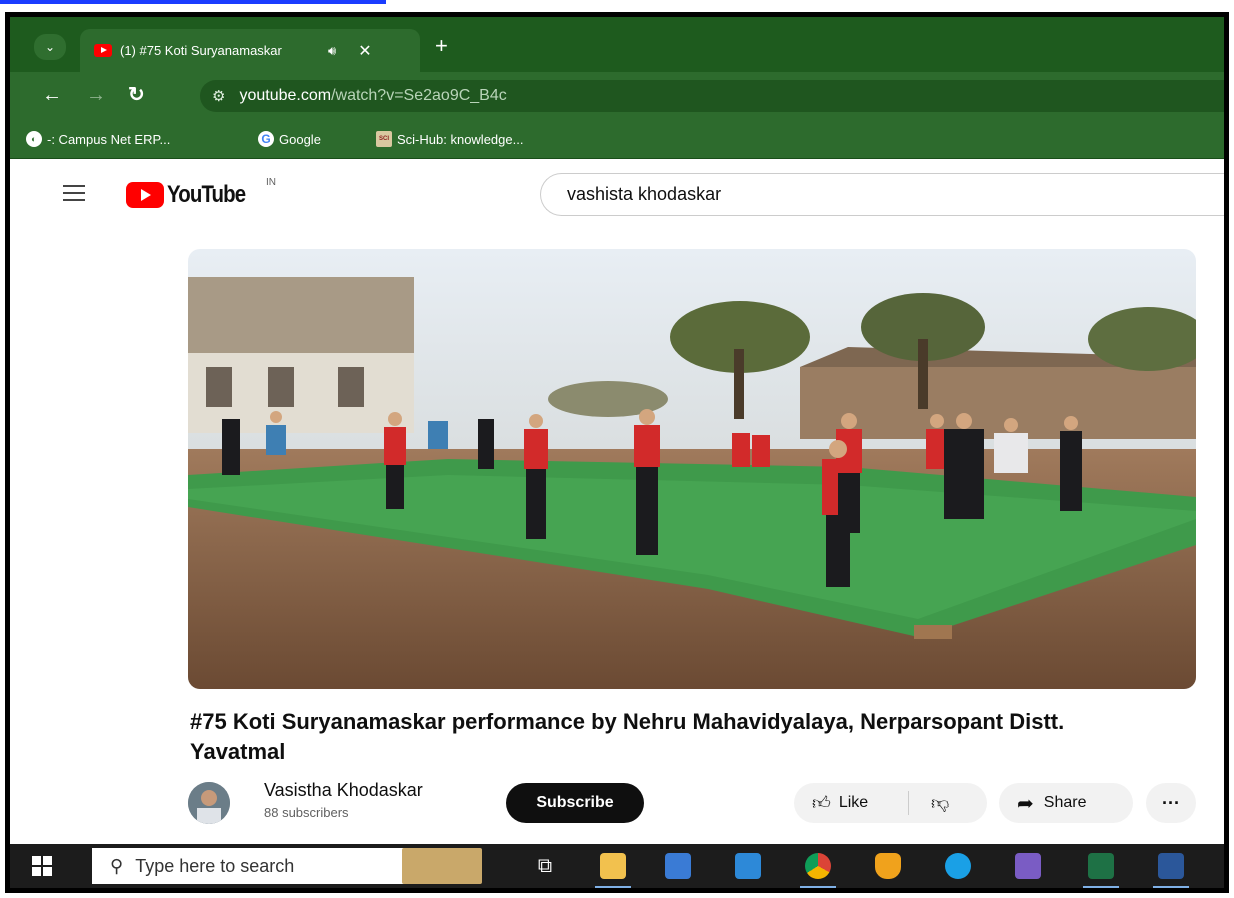 The image size is (1234, 898). What do you see at coordinates (218, 96) in the screenshot?
I see `site-settings-icon: ⚙` at bounding box center [218, 96].